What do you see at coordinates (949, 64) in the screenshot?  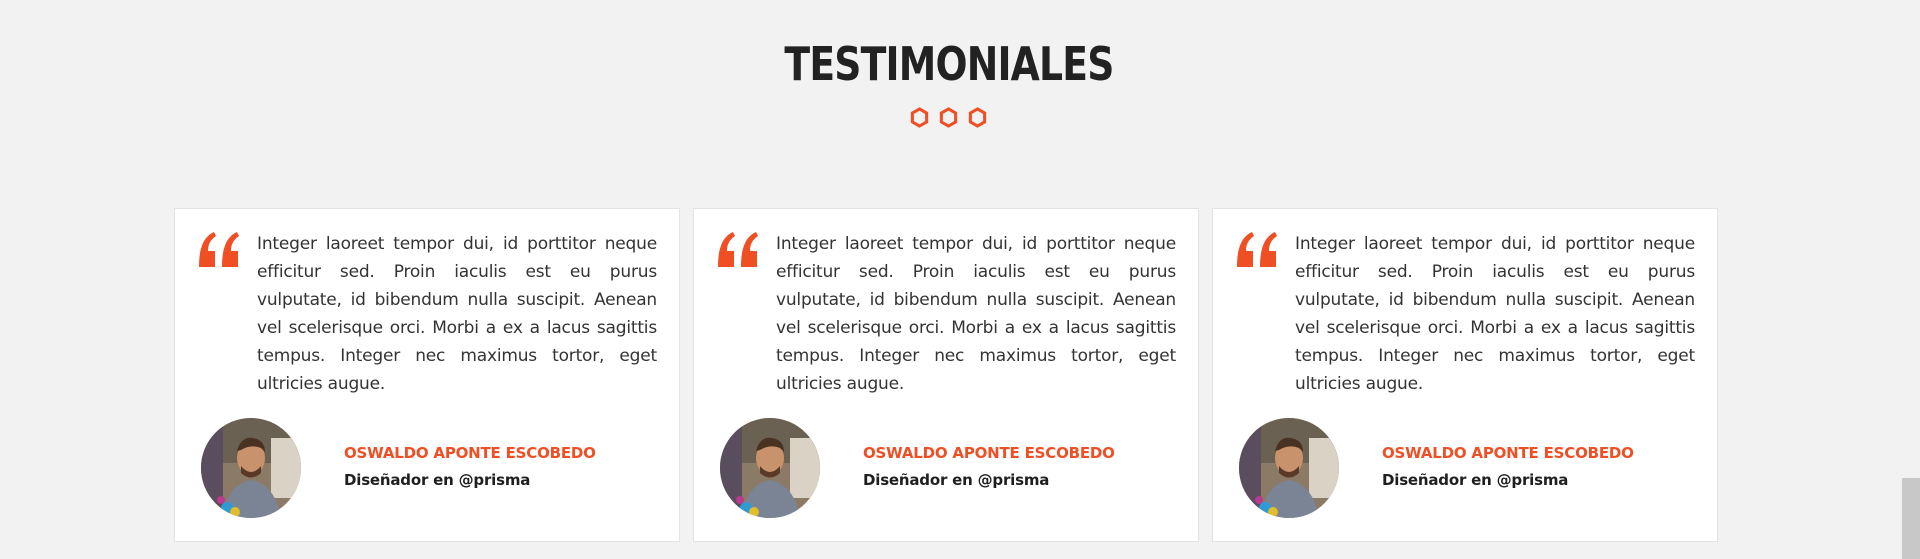 I see `section-title: TESTIMONIALES` at bounding box center [949, 64].